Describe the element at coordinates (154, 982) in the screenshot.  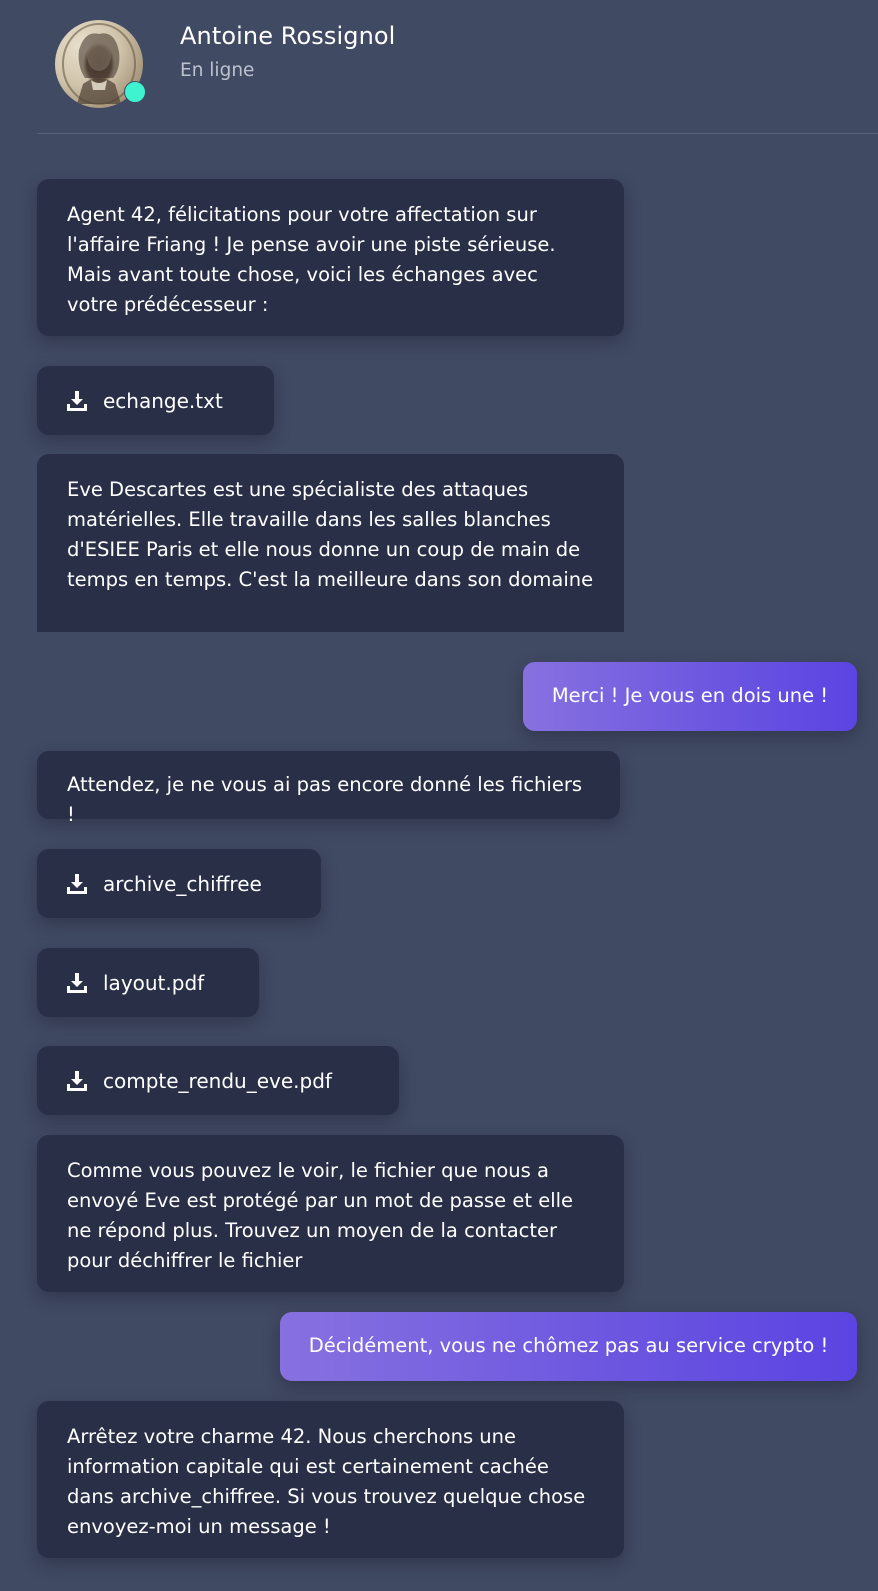
I see `file-name: layout.pdf` at that location.